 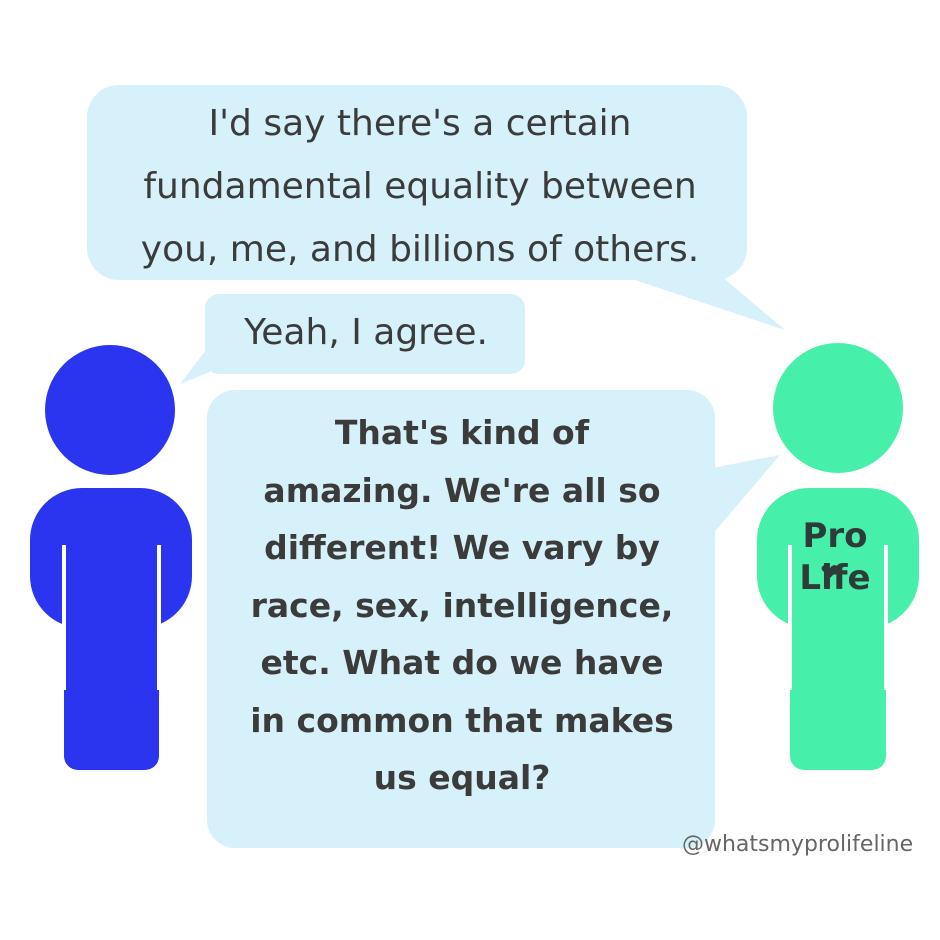 What do you see at coordinates (798, 844) in the screenshot?
I see `social-handle: @whatsmyprolifeline` at bounding box center [798, 844].